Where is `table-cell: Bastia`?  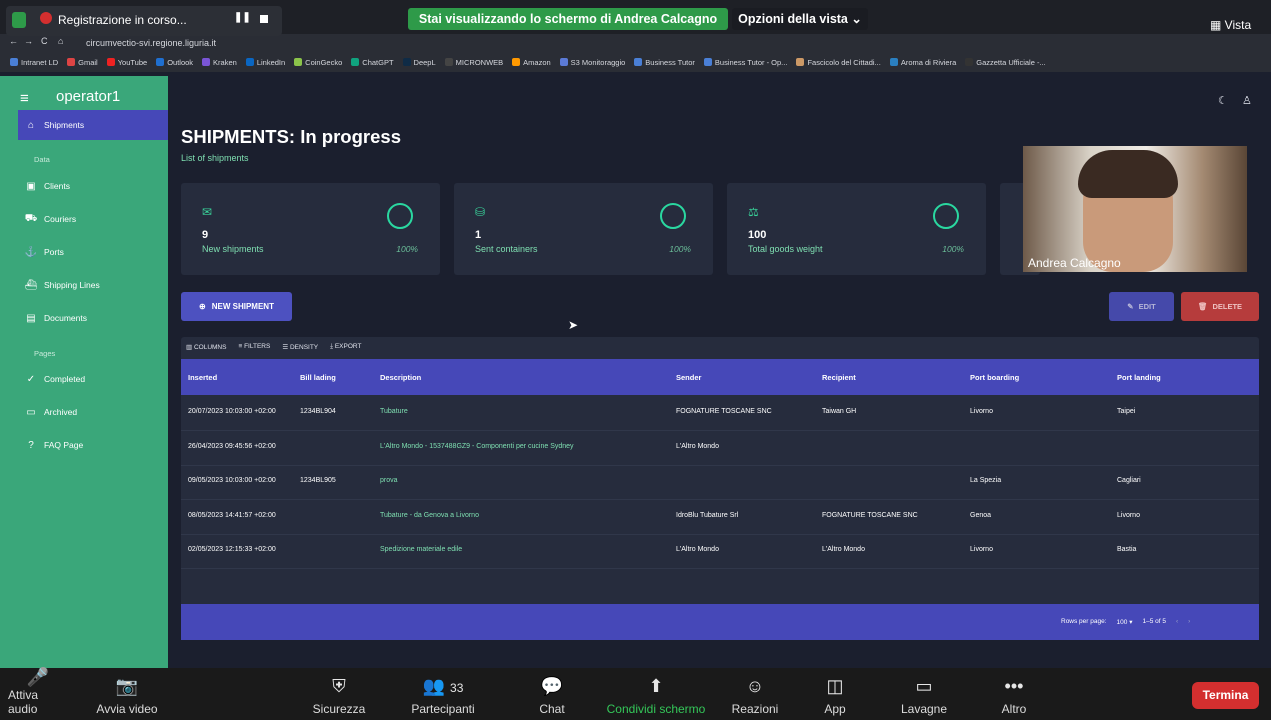
table-cell: Bastia is located at coordinates (1126, 549).